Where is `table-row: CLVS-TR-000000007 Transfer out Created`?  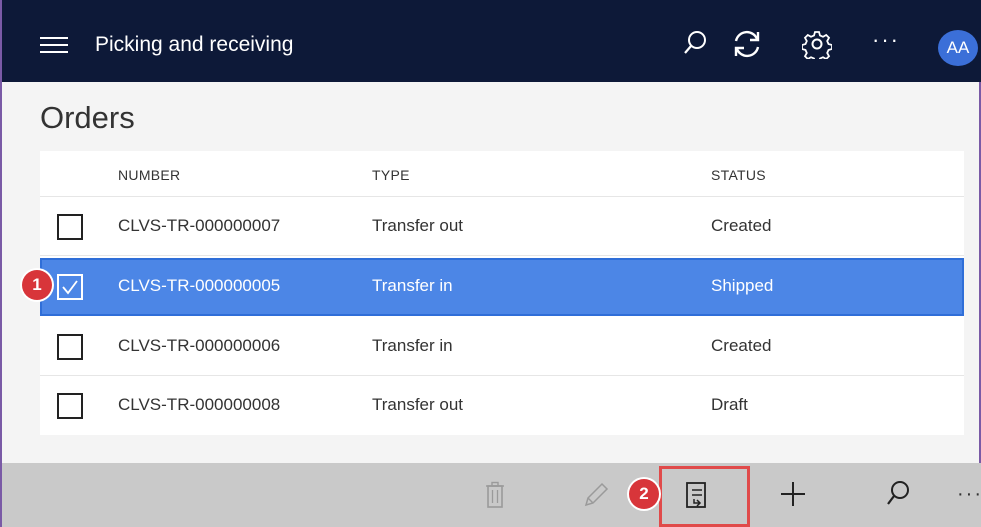 table-row: CLVS-TR-000000007 Transfer out Created is located at coordinates (502, 227).